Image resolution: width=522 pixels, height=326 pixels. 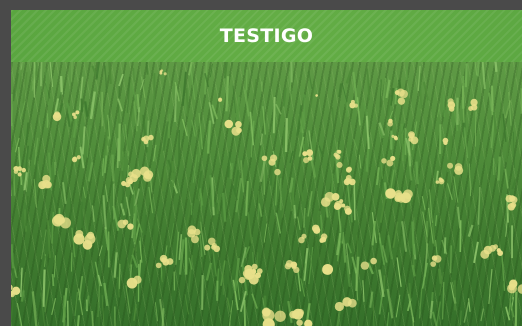 I want to click on panel-title: TESTIGO, so click(x=266, y=36).